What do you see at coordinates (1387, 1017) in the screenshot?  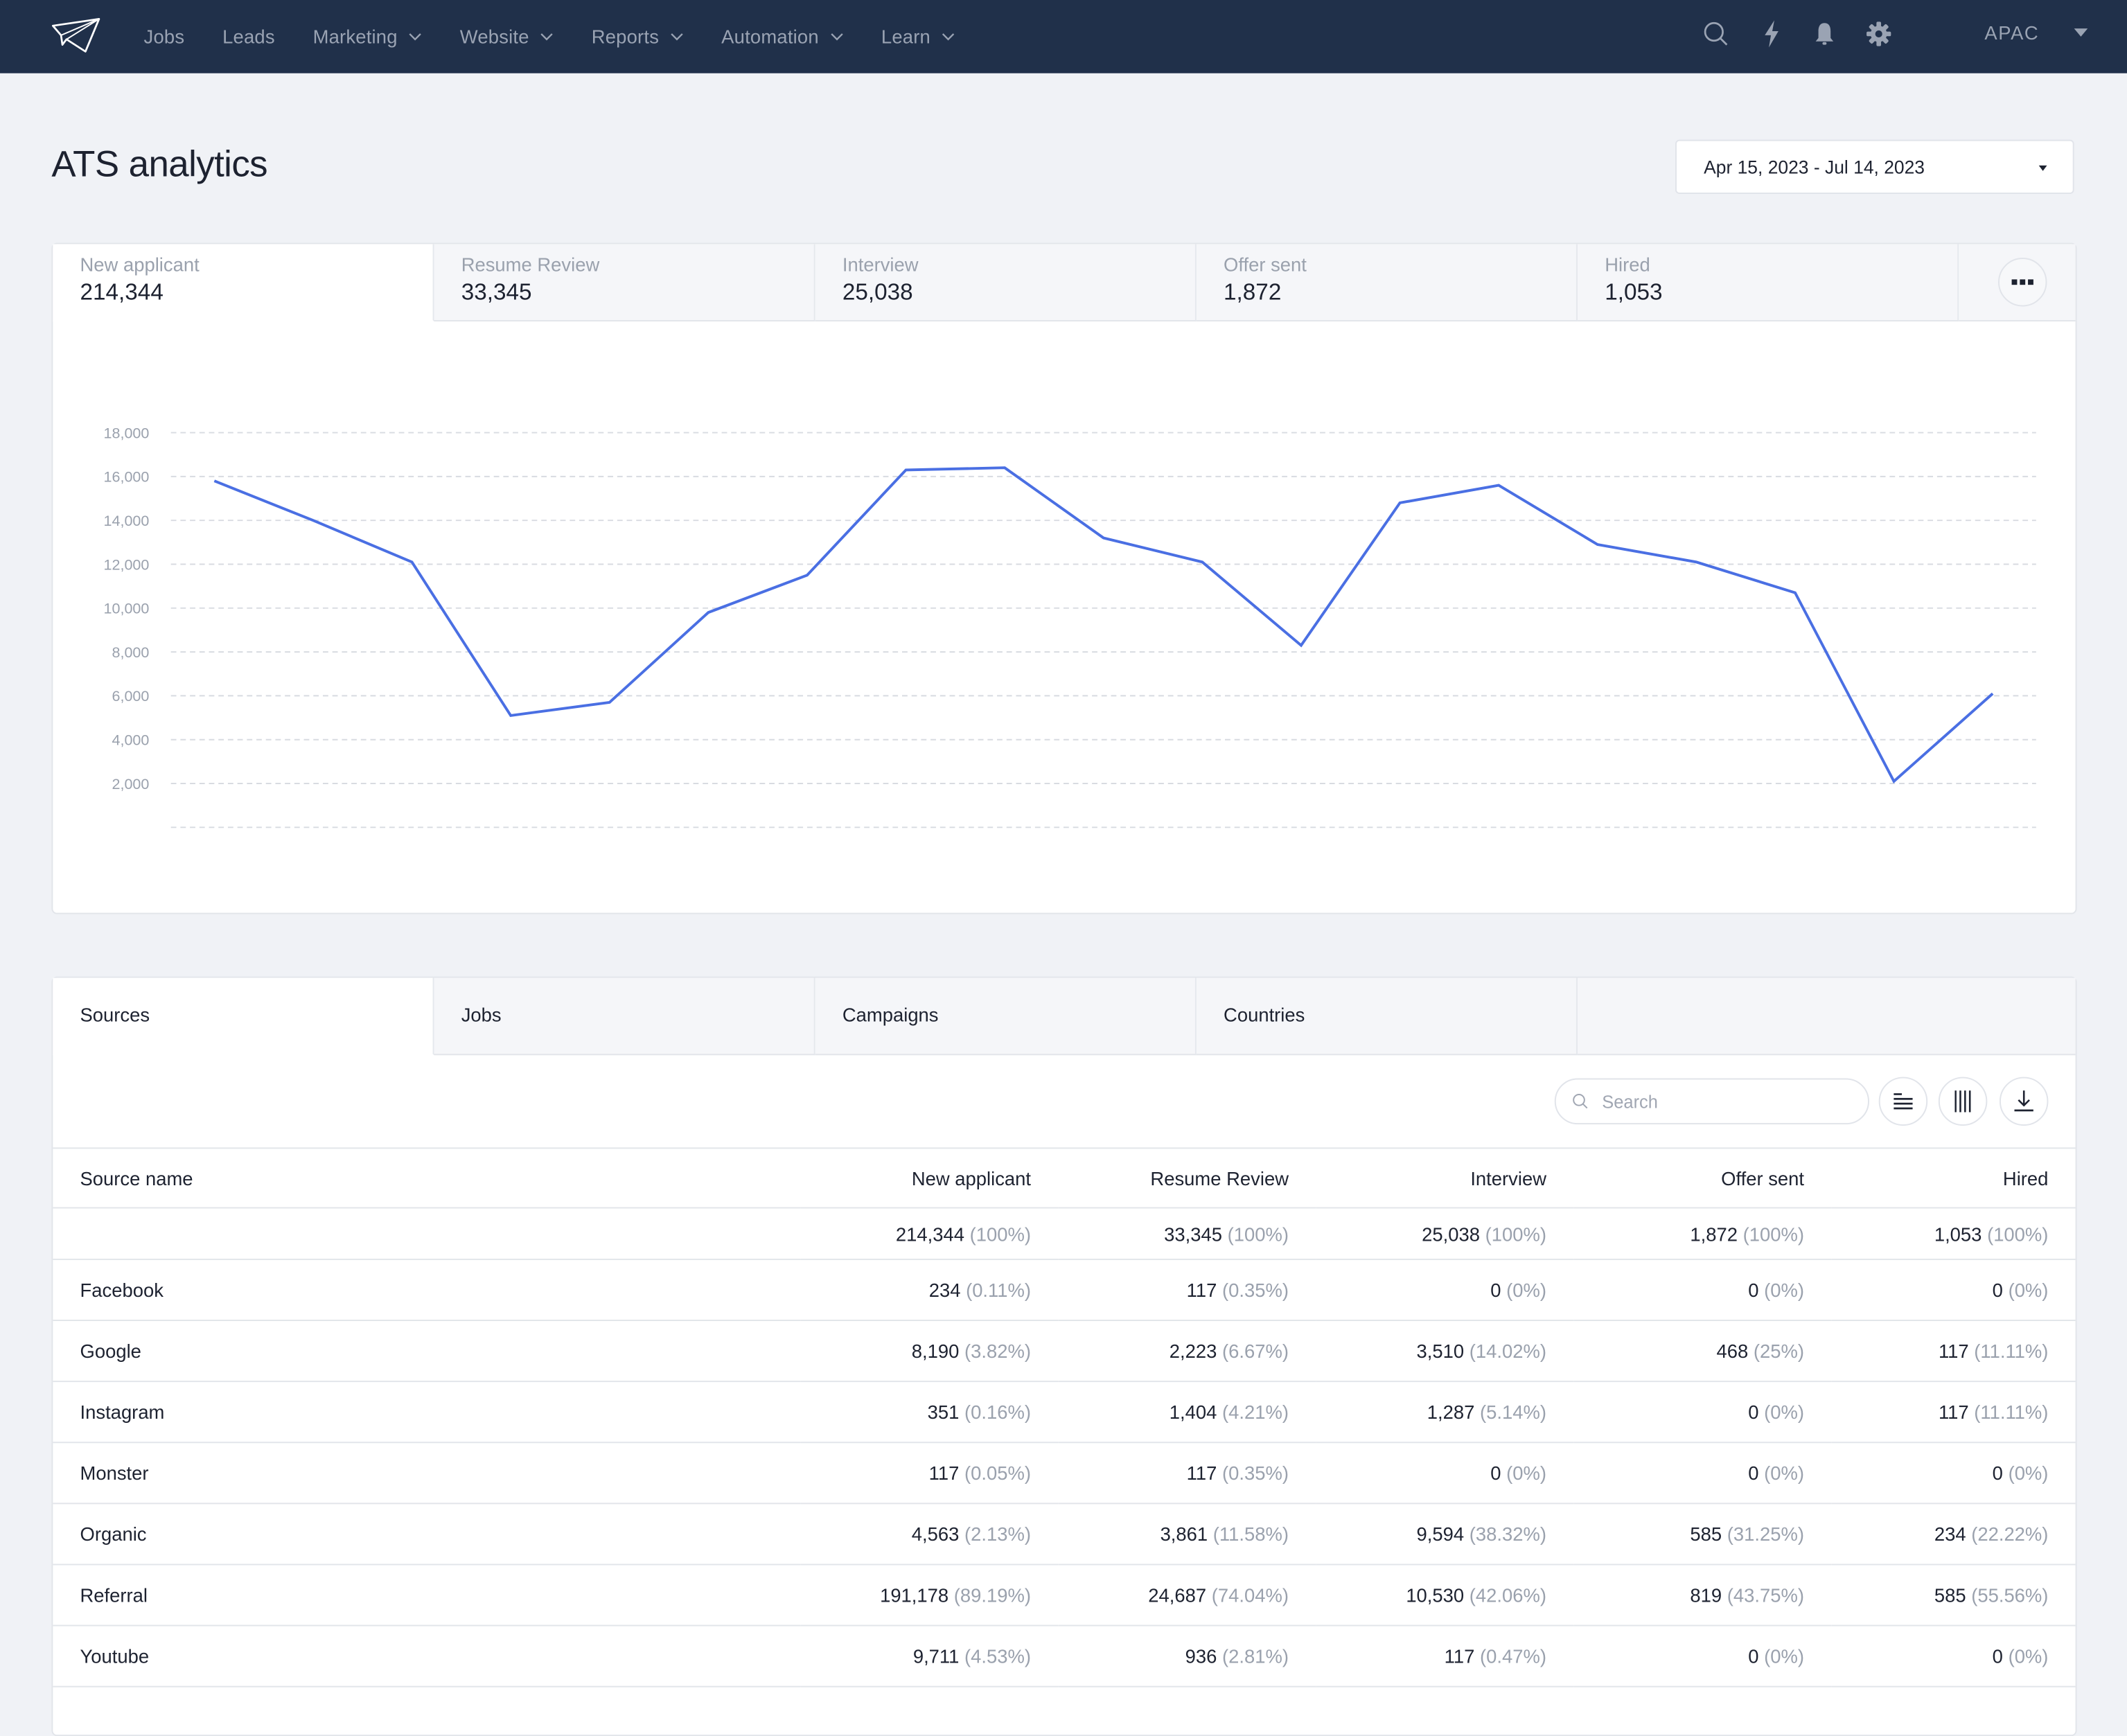 I see `tab-countries: Countries` at bounding box center [1387, 1017].